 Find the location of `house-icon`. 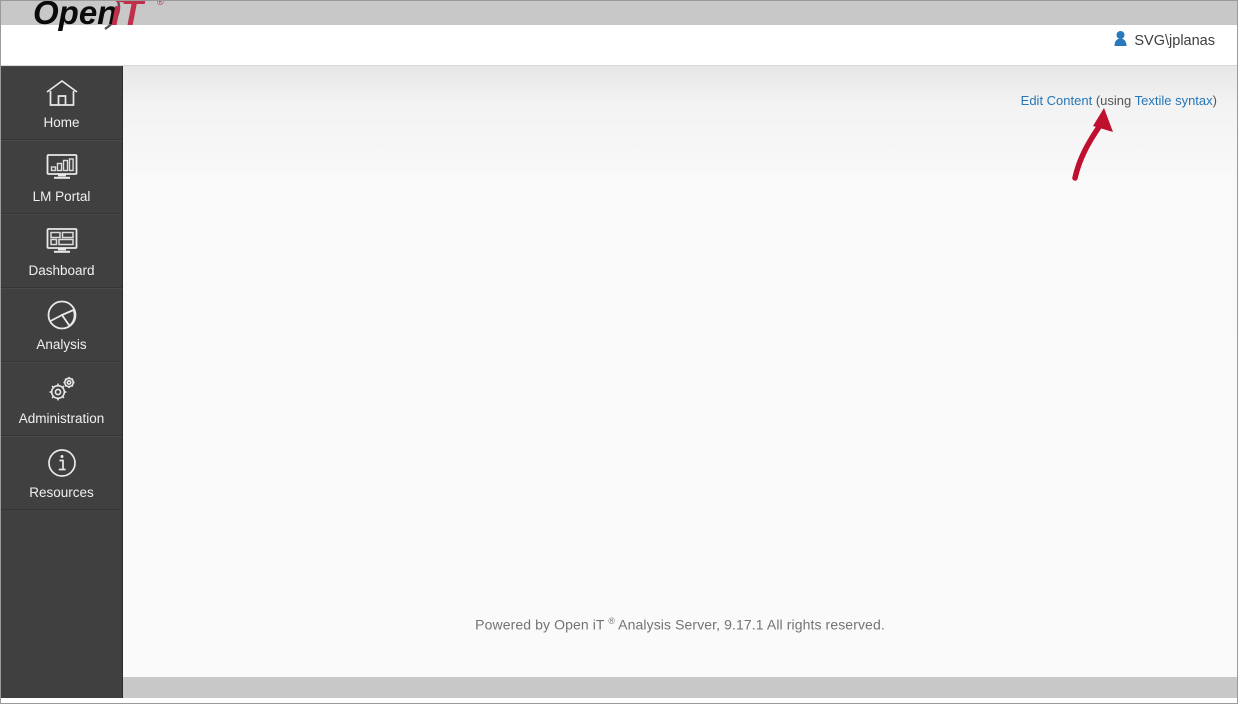

house-icon is located at coordinates (62, 93).